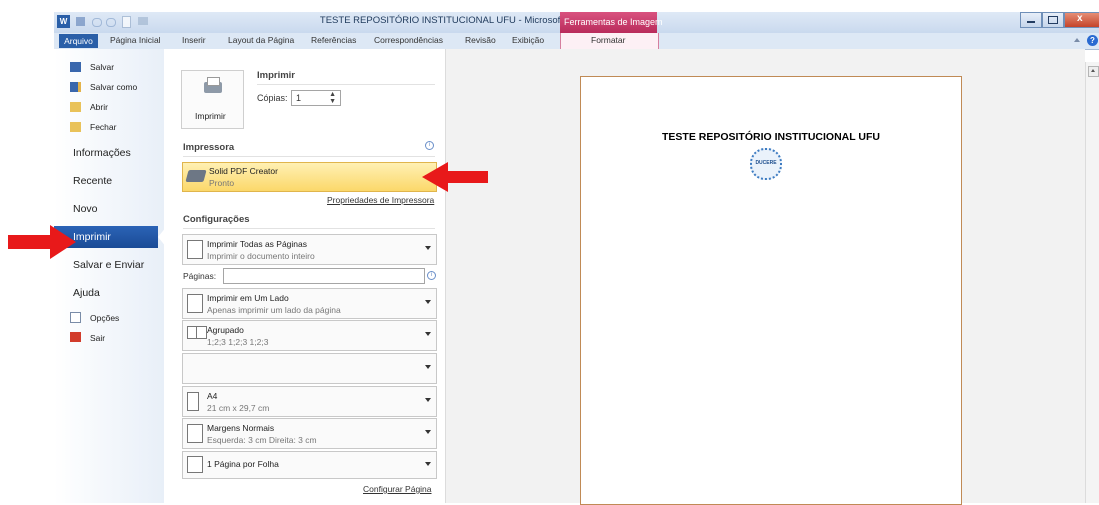 This screenshot has height=505, width=1099. I want to click on document-title: TESTE REPOSITÓRIO INSTITUCIONAL UFU, so click(771, 137).